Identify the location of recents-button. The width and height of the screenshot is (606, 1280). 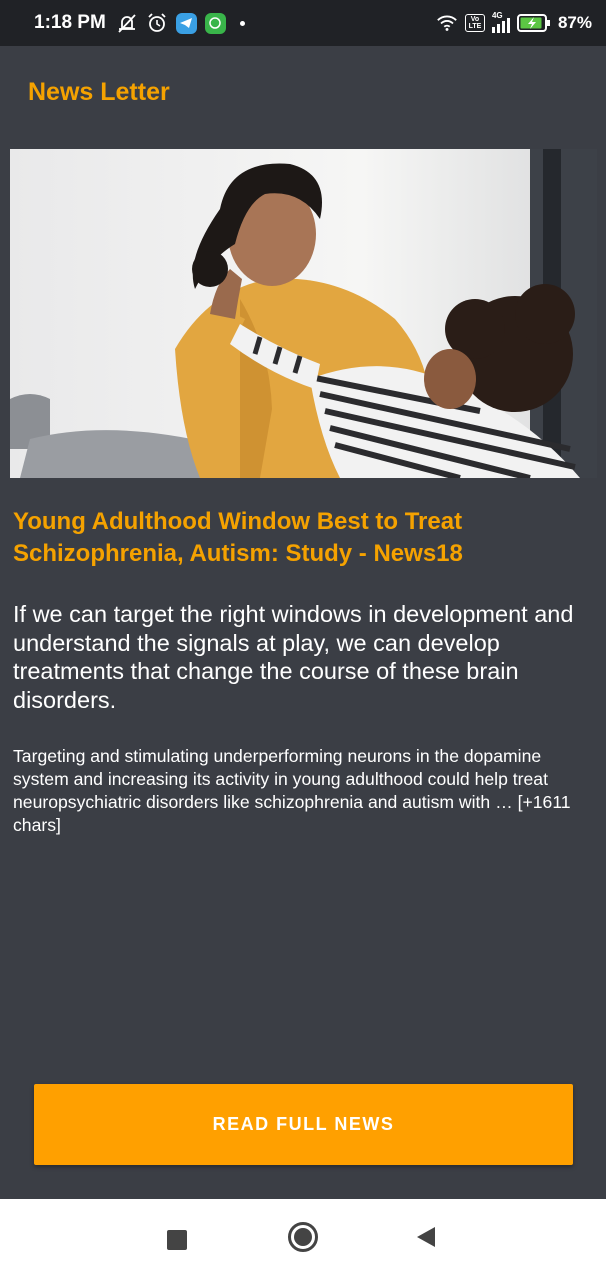
(177, 1239).